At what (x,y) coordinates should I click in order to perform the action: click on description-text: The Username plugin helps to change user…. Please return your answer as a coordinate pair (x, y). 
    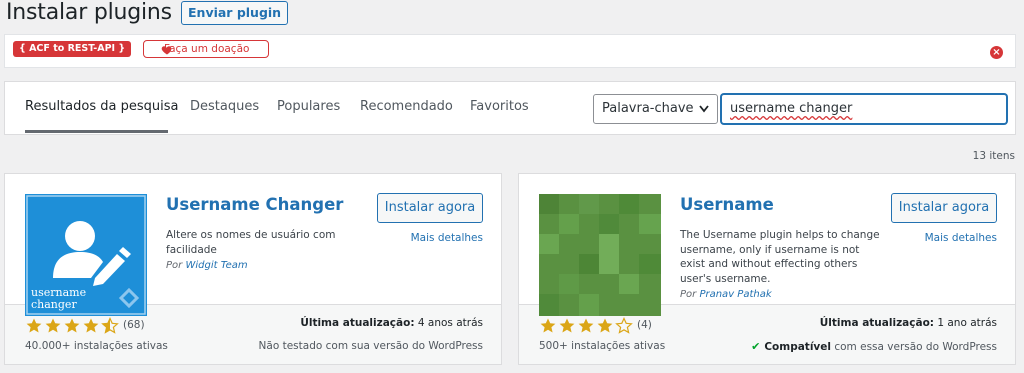
    Looking at the image, I should click on (780, 257).